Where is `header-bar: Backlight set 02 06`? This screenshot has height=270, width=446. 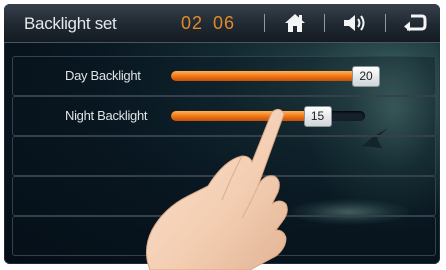
header-bar: Backlight set 02 06 is located at coordinates (222, 23).